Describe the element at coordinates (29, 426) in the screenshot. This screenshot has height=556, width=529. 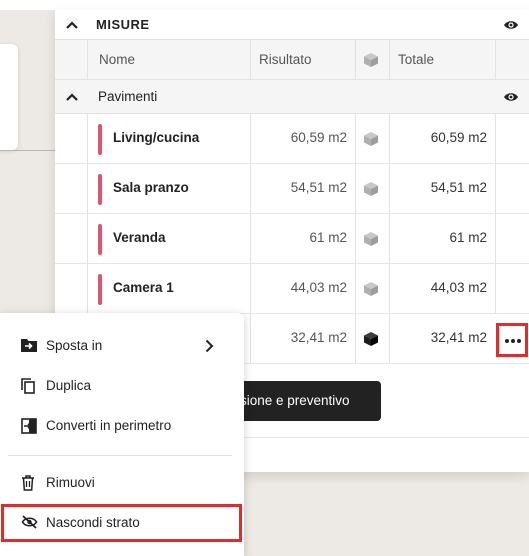
I see `convert-icon` at that location.